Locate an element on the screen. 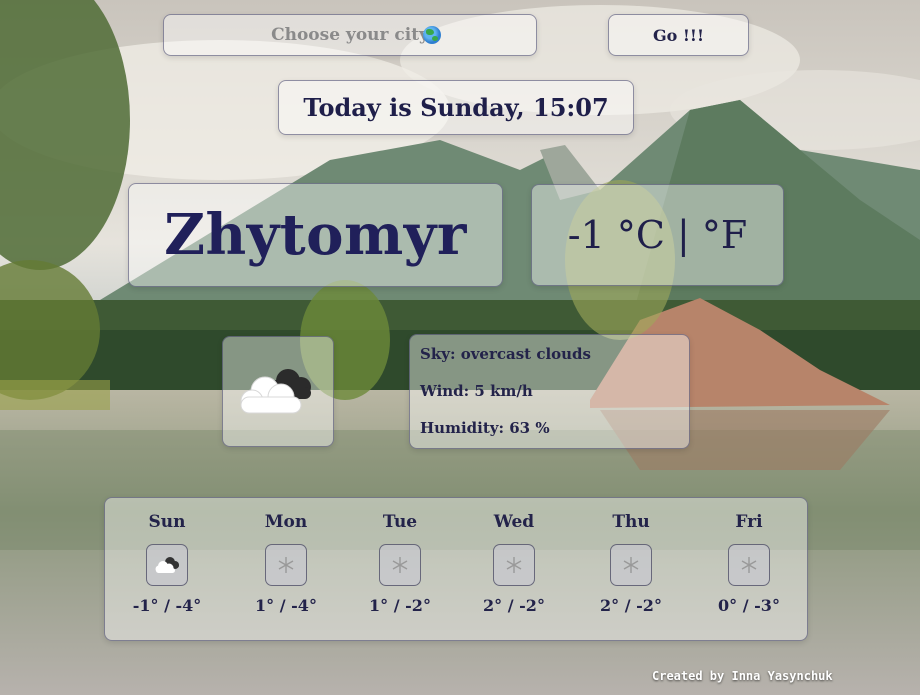  go-button: Go !!! is located at coordinates (678, 35).